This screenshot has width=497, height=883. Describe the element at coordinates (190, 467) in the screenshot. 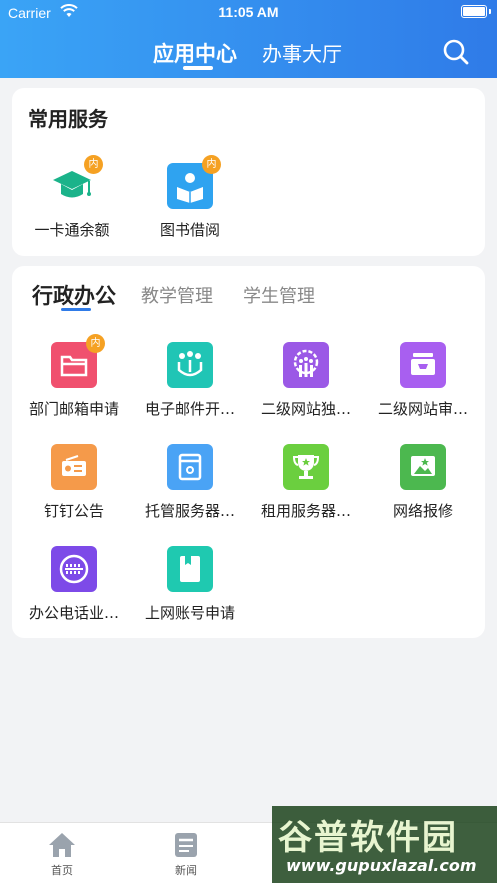

I see `server-icon` at that location.